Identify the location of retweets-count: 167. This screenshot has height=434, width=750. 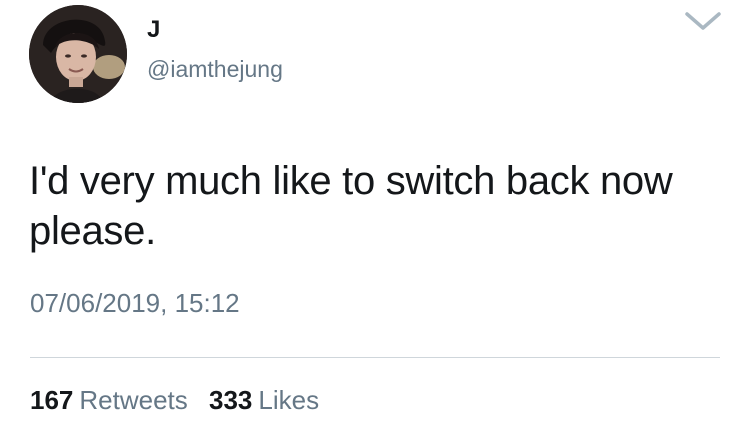
(52, 400).